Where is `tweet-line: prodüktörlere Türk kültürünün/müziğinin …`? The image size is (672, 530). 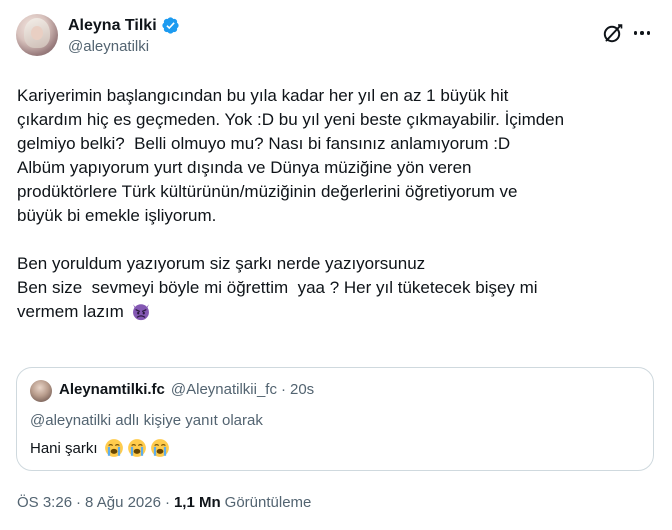 tweet-line: prodüktörlere Türk kültürünün/müziğinin … is located at coordinates (267, 191).